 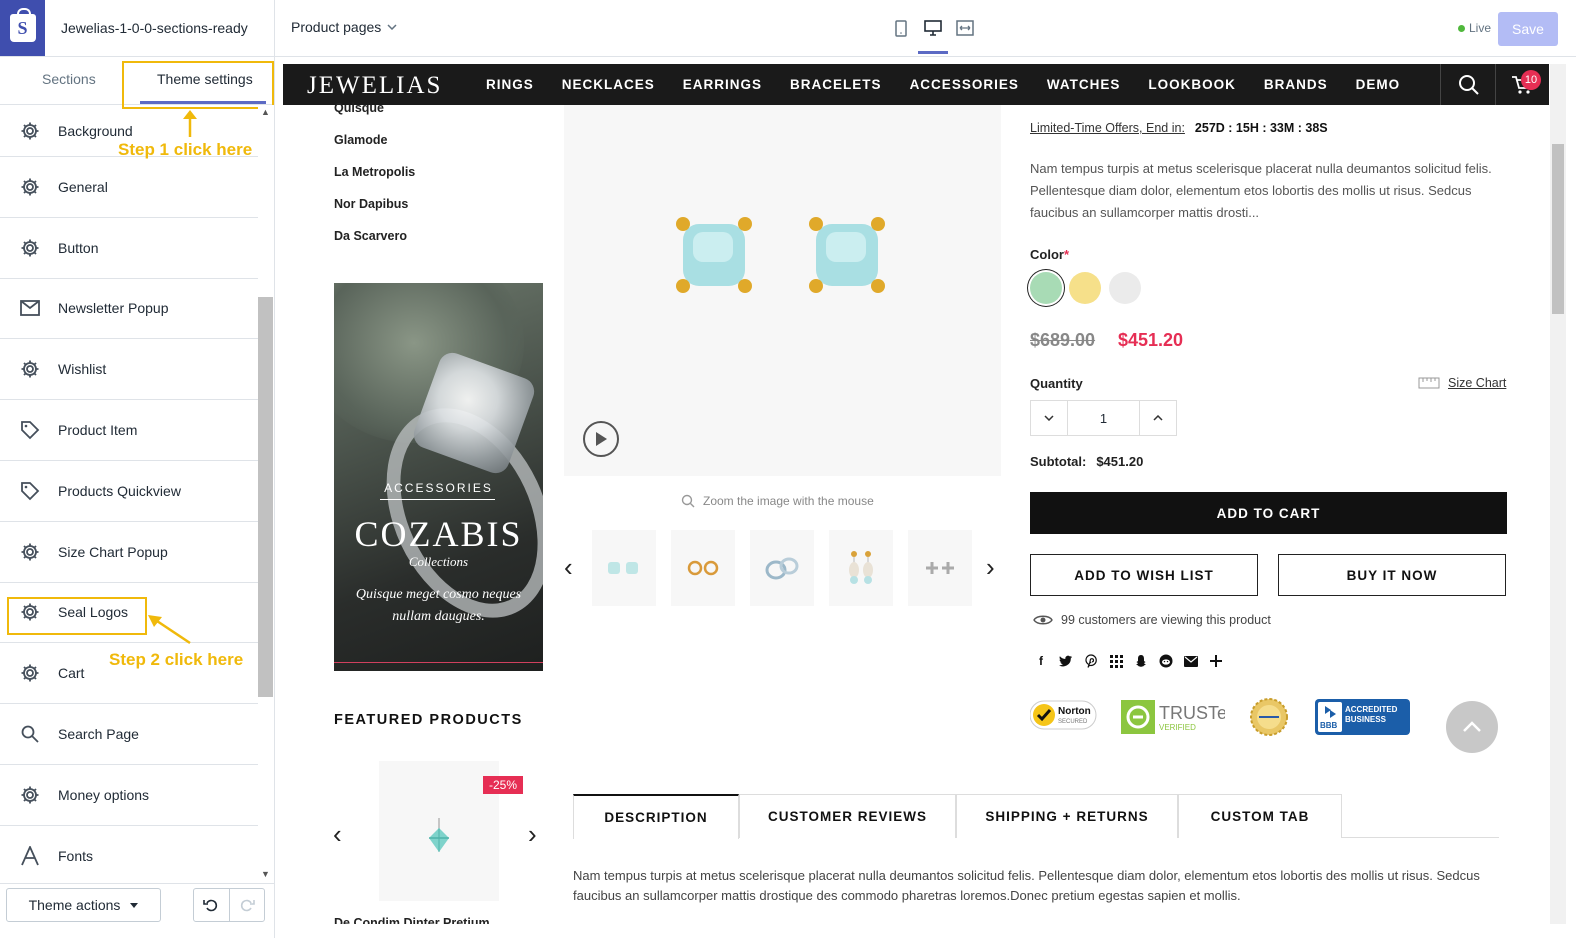 What do you see at coordinates (965, 28) in the screenshot?
I see `fullscreen-view-button` at bounding box center [965, 28].